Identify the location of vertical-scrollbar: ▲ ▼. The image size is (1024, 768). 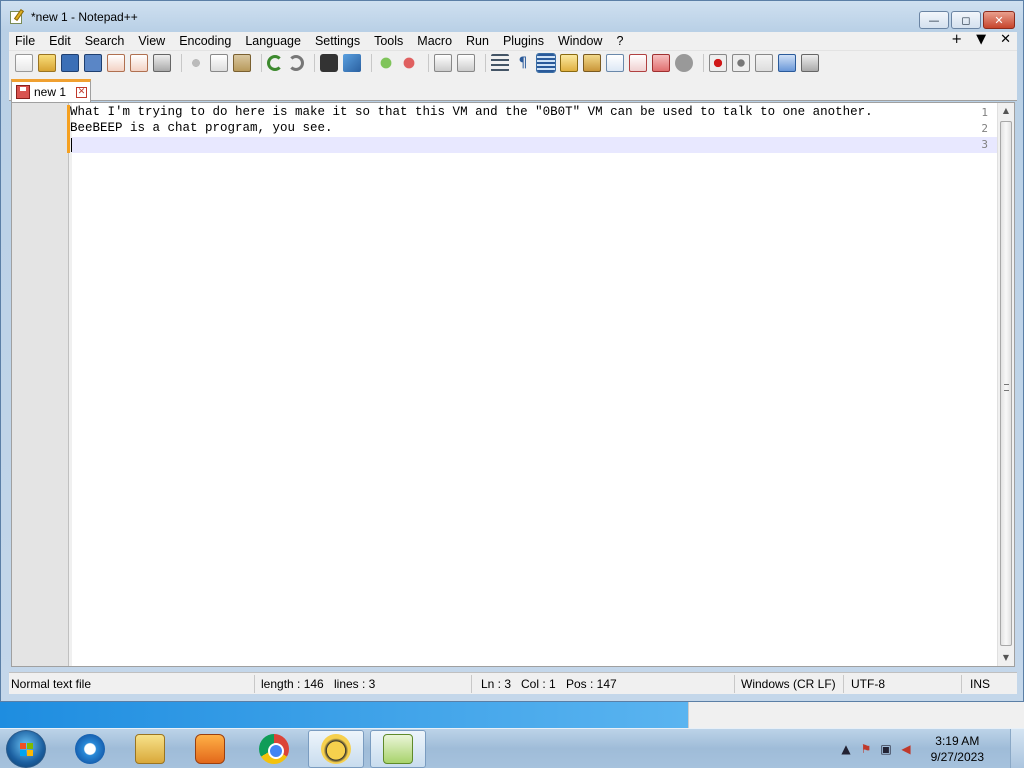
(1005, 384).